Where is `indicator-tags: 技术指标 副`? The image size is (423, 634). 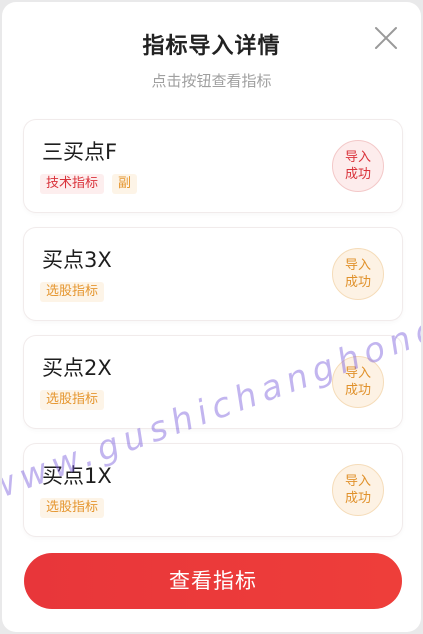 indicator-tags: 技术指标 副 is located at coordinates (89, 184).